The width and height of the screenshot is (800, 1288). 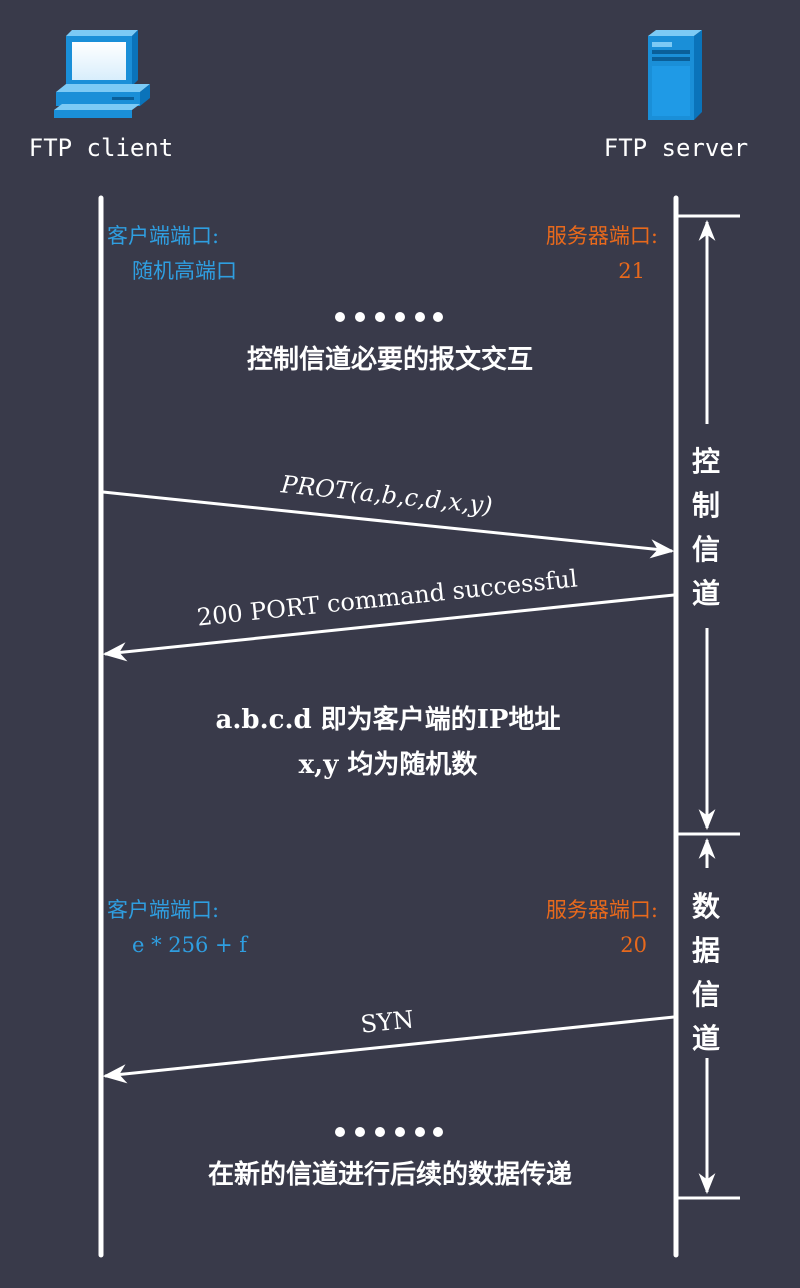 What do you see at coordinates (675, 75) in the screenshot?
I see `server-icon` at bounding box center [675, 75].